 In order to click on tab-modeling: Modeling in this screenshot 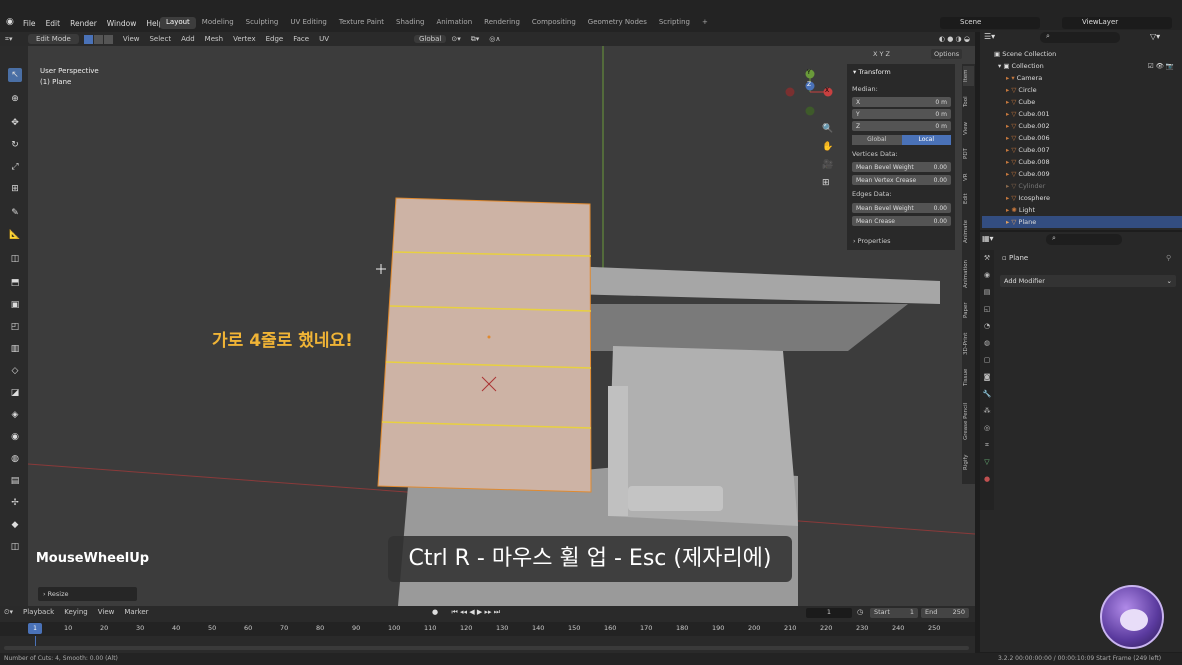, I will do `click(218, 23)`.